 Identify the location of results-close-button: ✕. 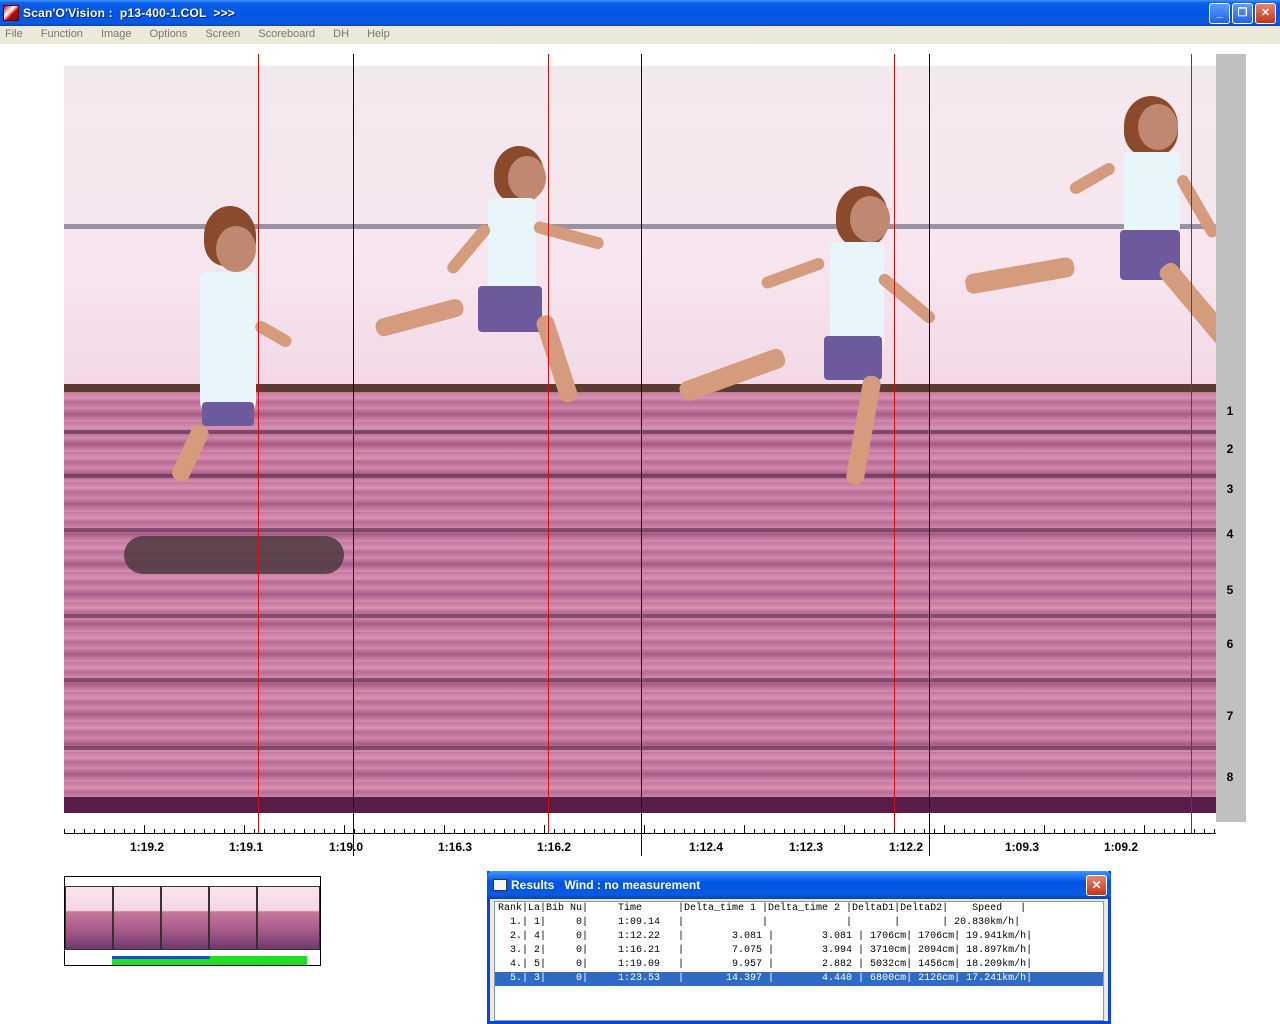
(1096, 885).